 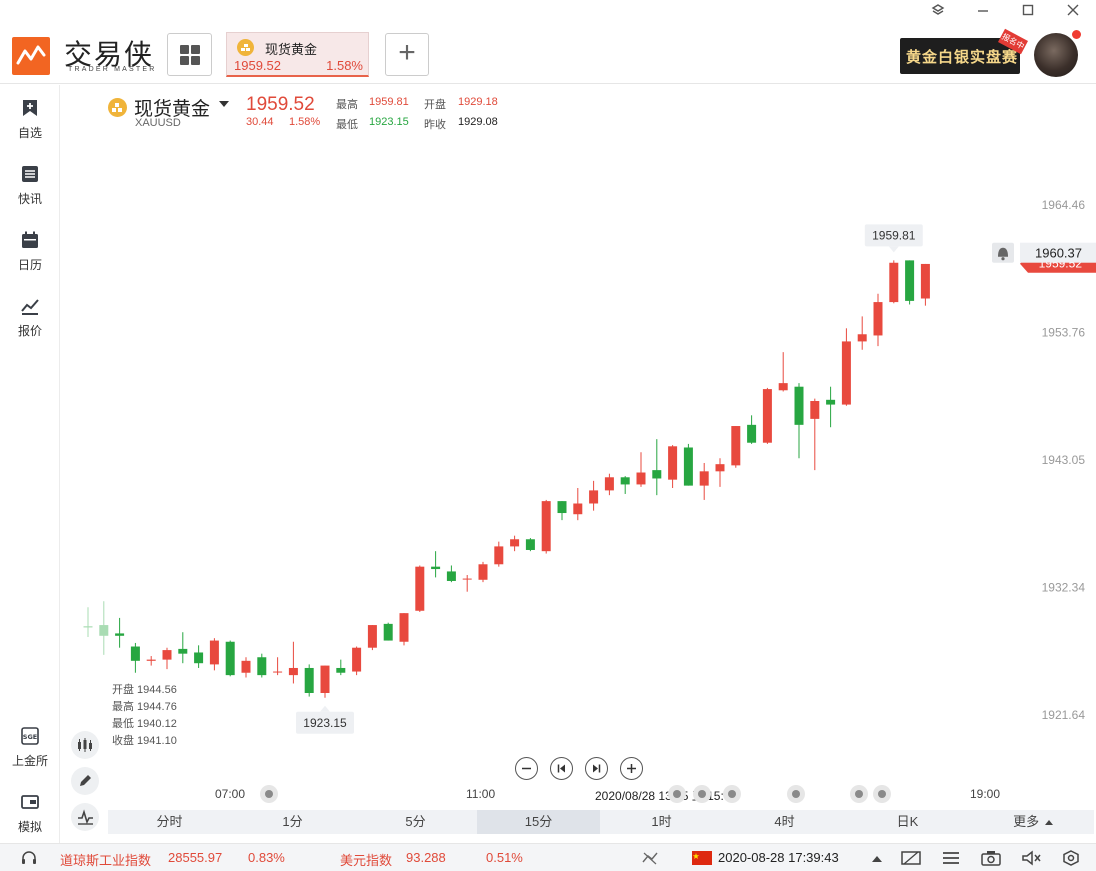 I want to click on y-axis-tick-label: 1943.05, so click(x=1064, y=460).